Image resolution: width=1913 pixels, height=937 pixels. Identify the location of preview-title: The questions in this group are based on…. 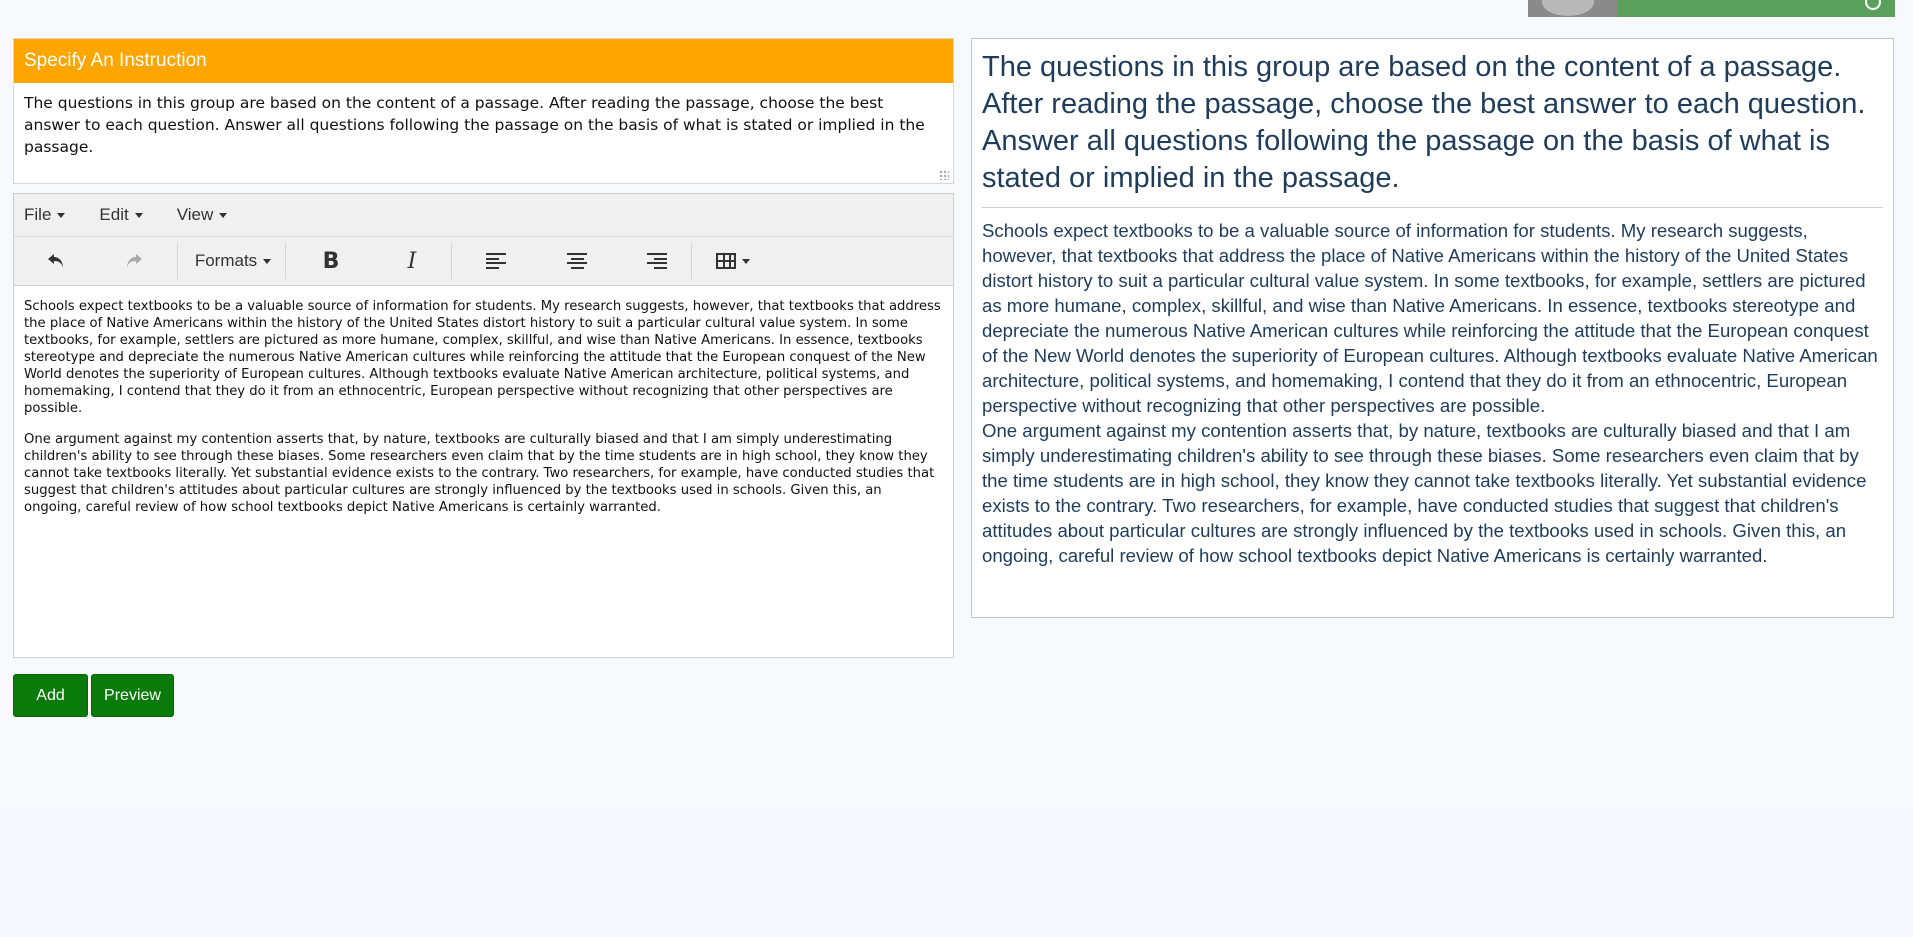
(1432, 128).